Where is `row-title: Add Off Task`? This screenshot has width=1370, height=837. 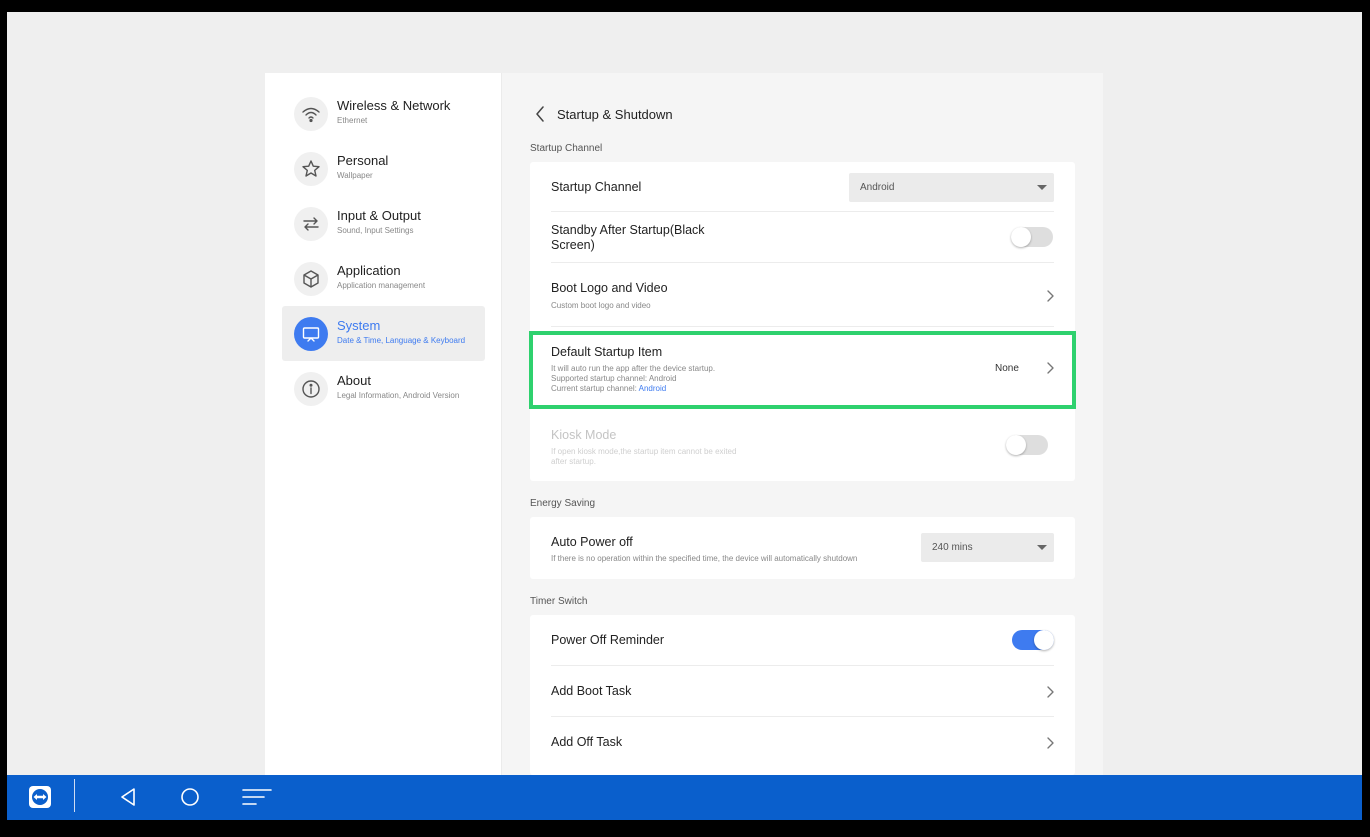 row-title: Add Off Task is located at coordinates (587, 742).